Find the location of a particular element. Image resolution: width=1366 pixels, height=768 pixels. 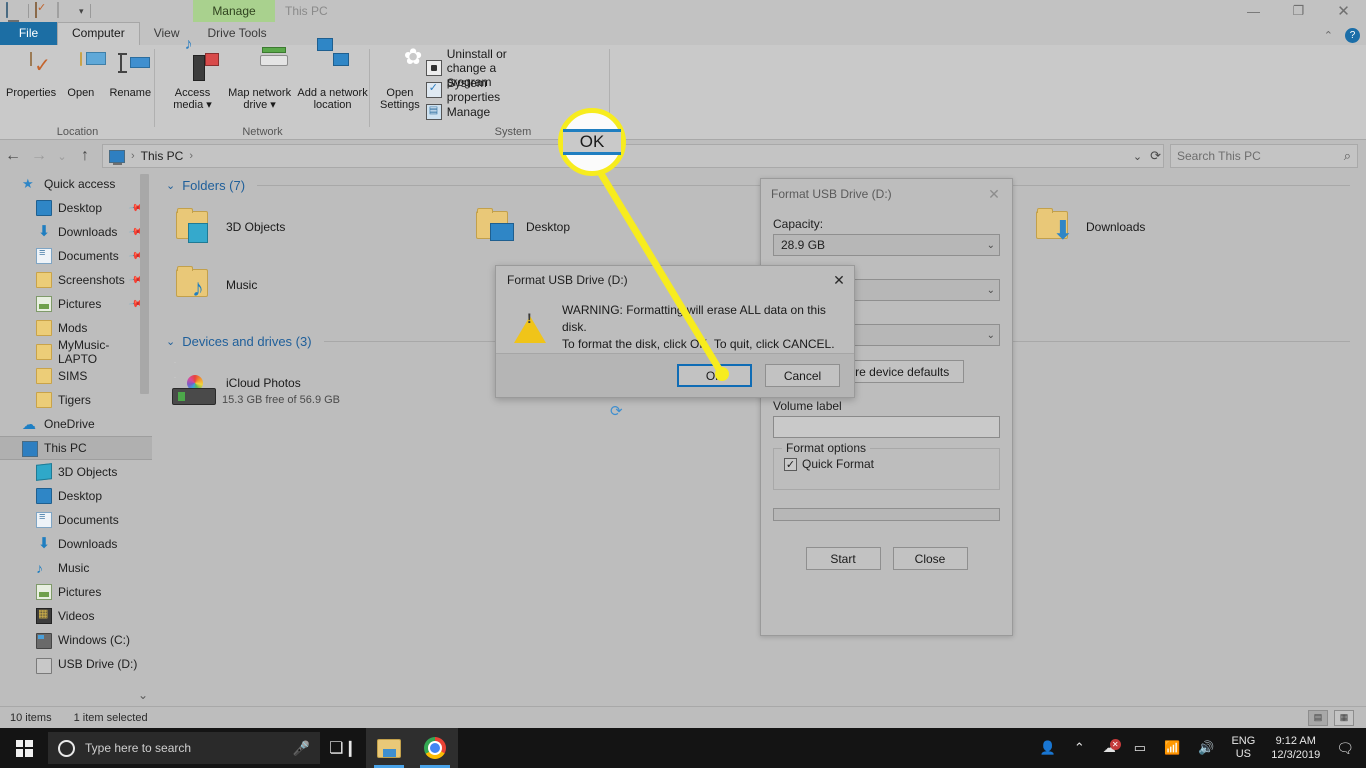

maximize-button: ❐ is located at coordinates (1298, 11).